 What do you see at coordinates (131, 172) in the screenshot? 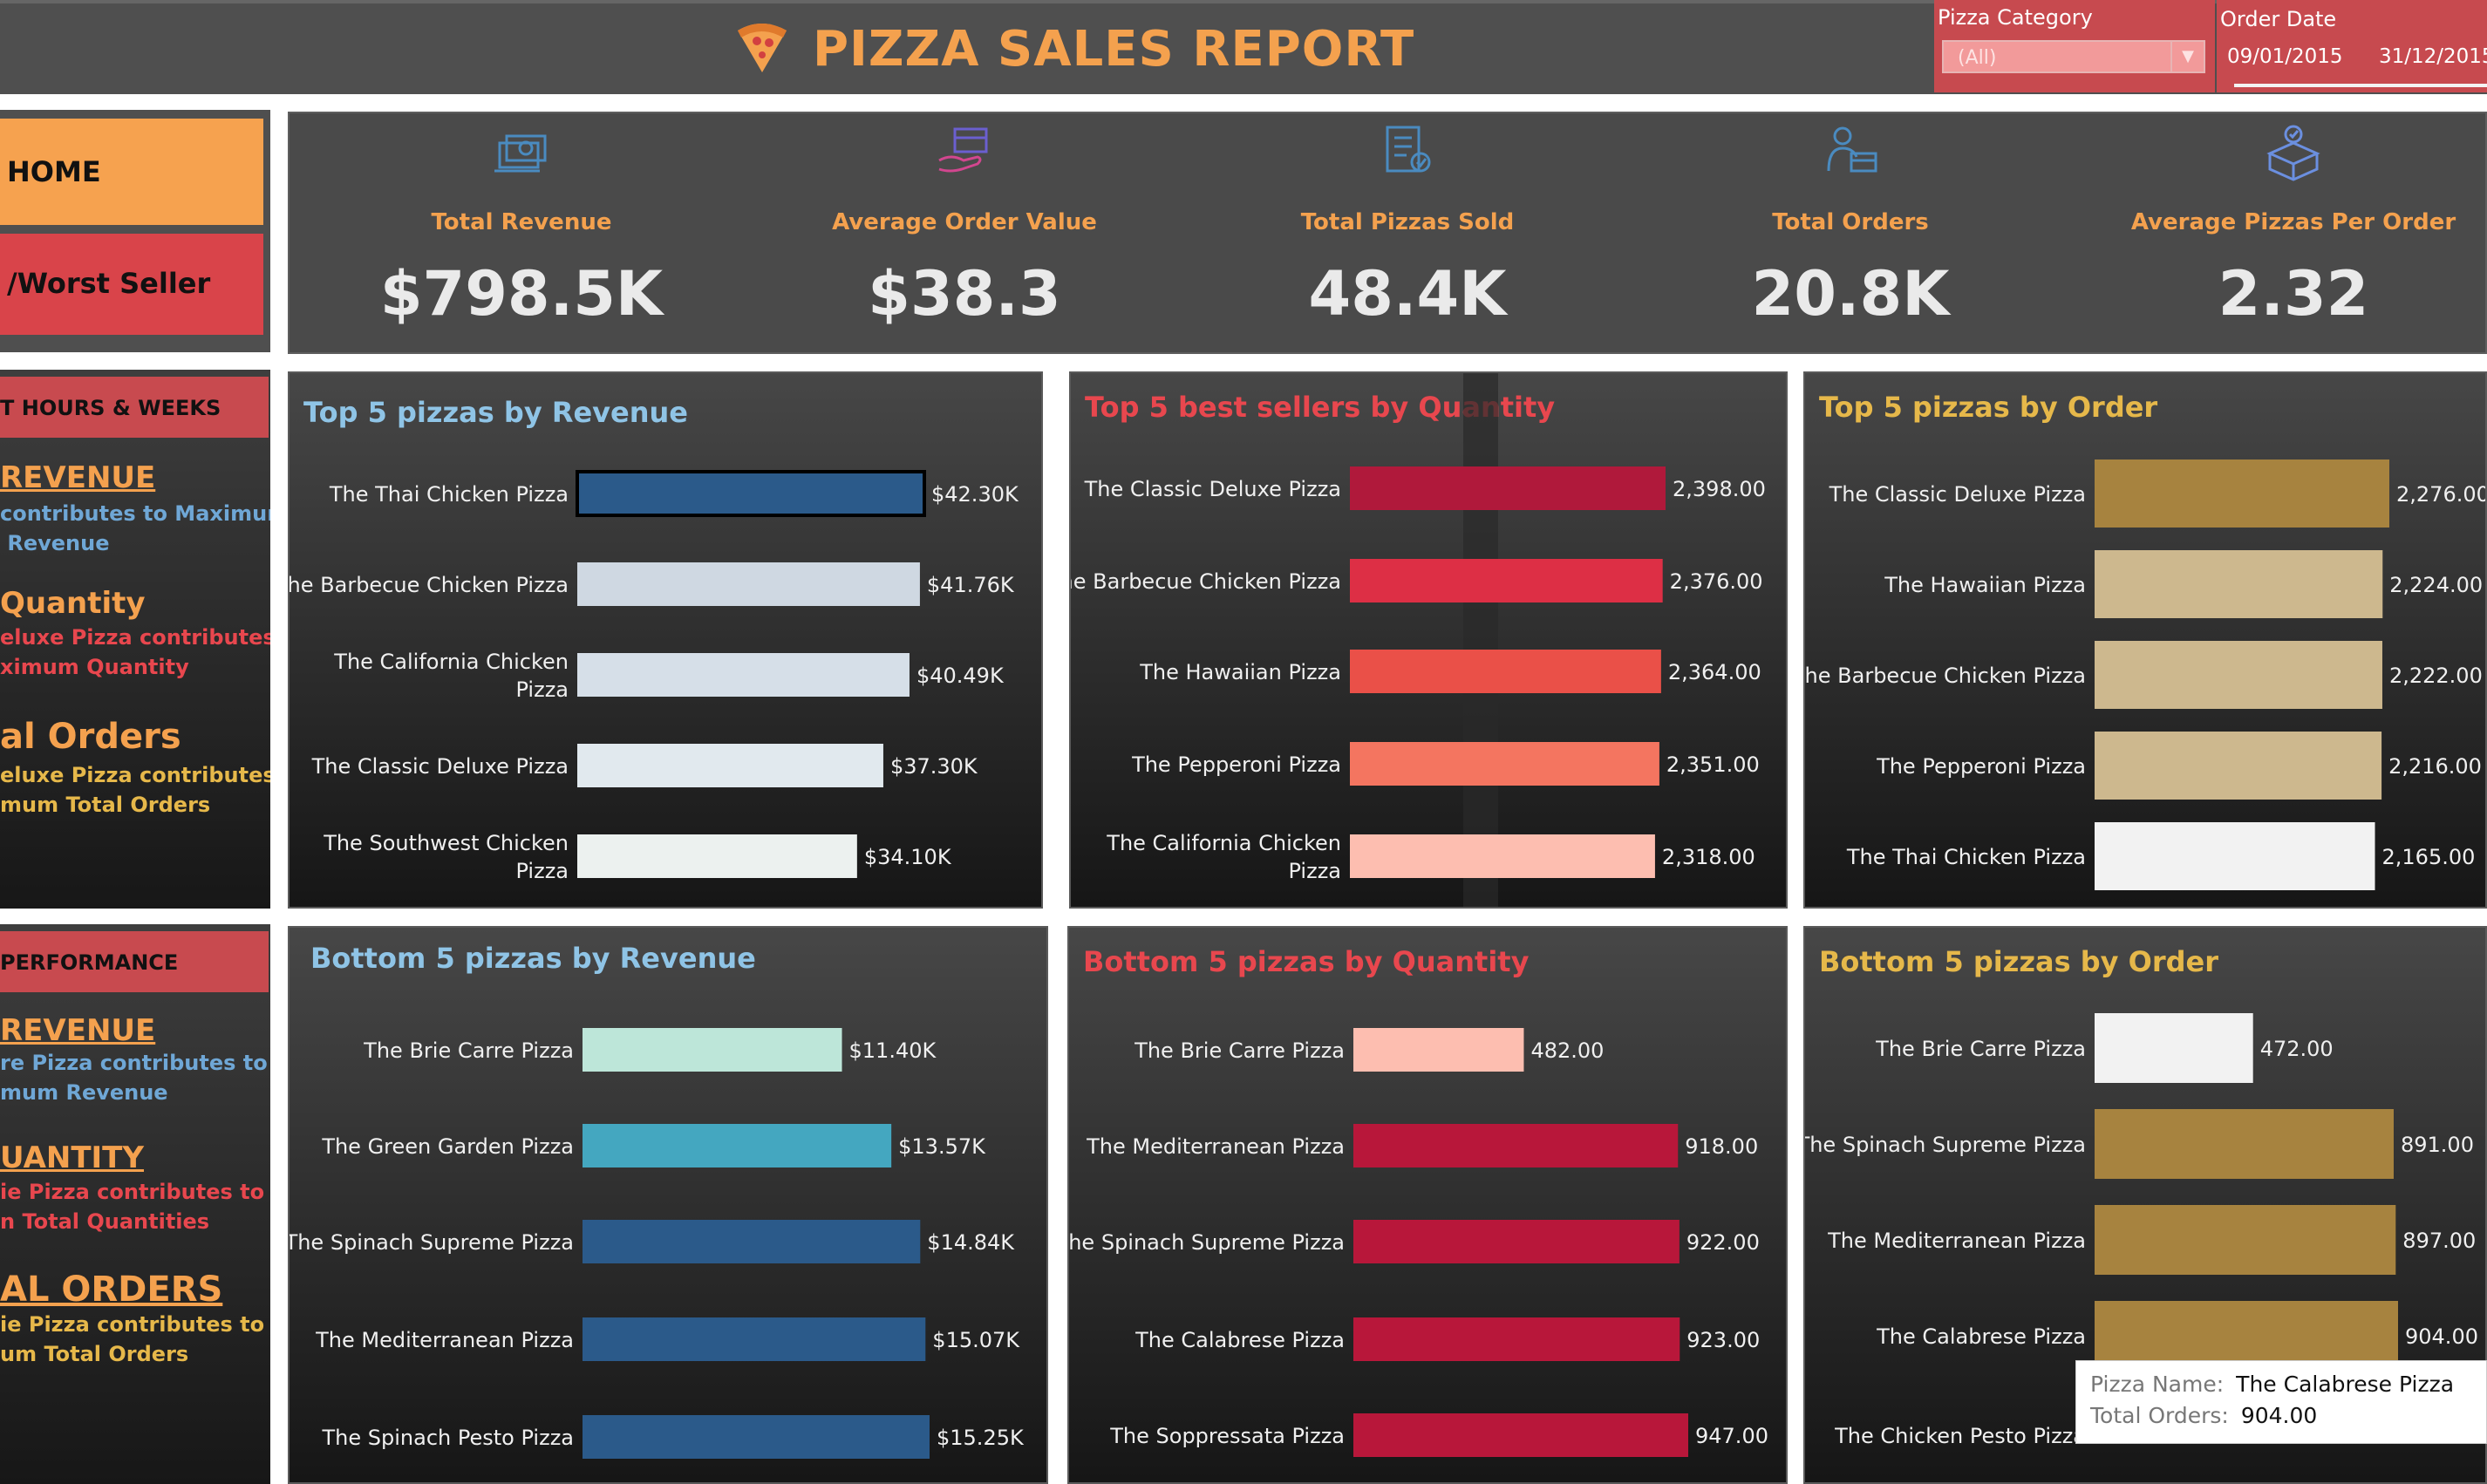
I see `home-button: HOME` at bounding box center [131, 172].